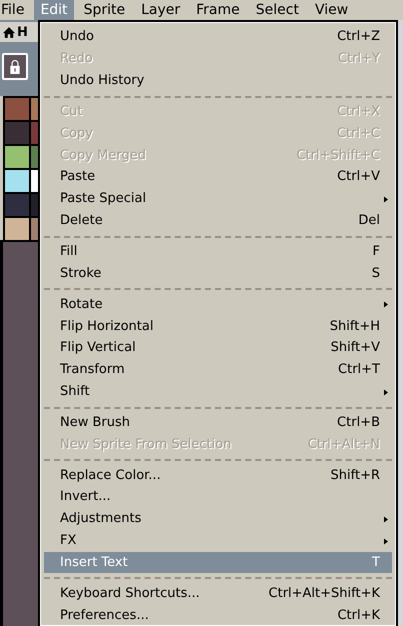 The height and width of the screenshot is (626, 403). Describe the element at coordinates (218, 347) in the screenshot. I see `menu-item: Flip Vertical Shift+V` at that location.